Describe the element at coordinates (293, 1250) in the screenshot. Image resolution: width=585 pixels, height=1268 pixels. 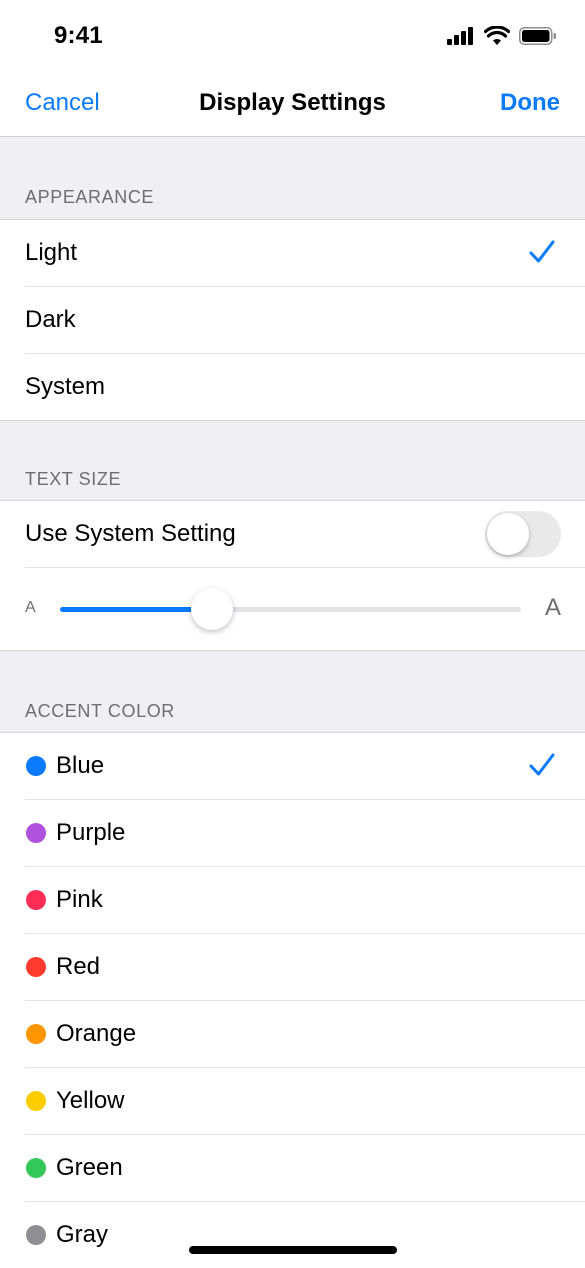
I see `home-indicator` at that location.